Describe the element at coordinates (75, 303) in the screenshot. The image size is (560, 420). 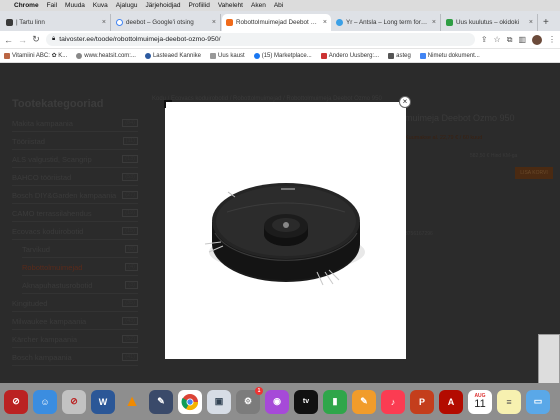
I see `category-item: Kingituded (35)` at that location.